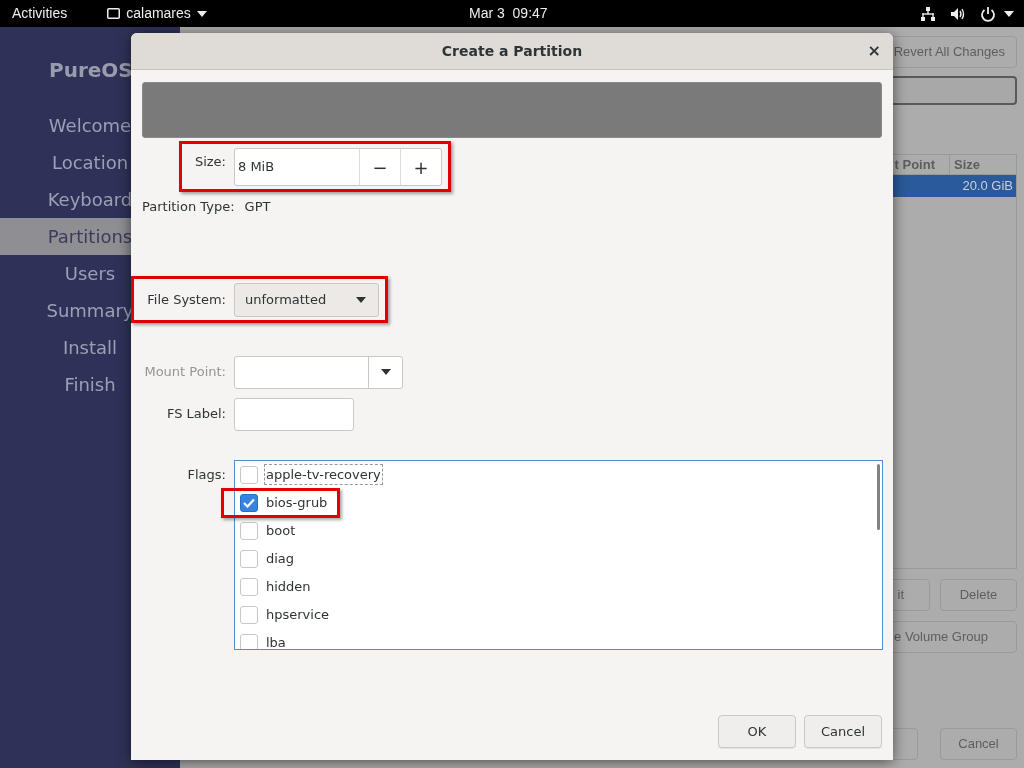 This screenshot has height=768, width=1024. Describe the element at coordinates (878, 496) in the screenshot. I see `scrollbar-thumb` at that location.